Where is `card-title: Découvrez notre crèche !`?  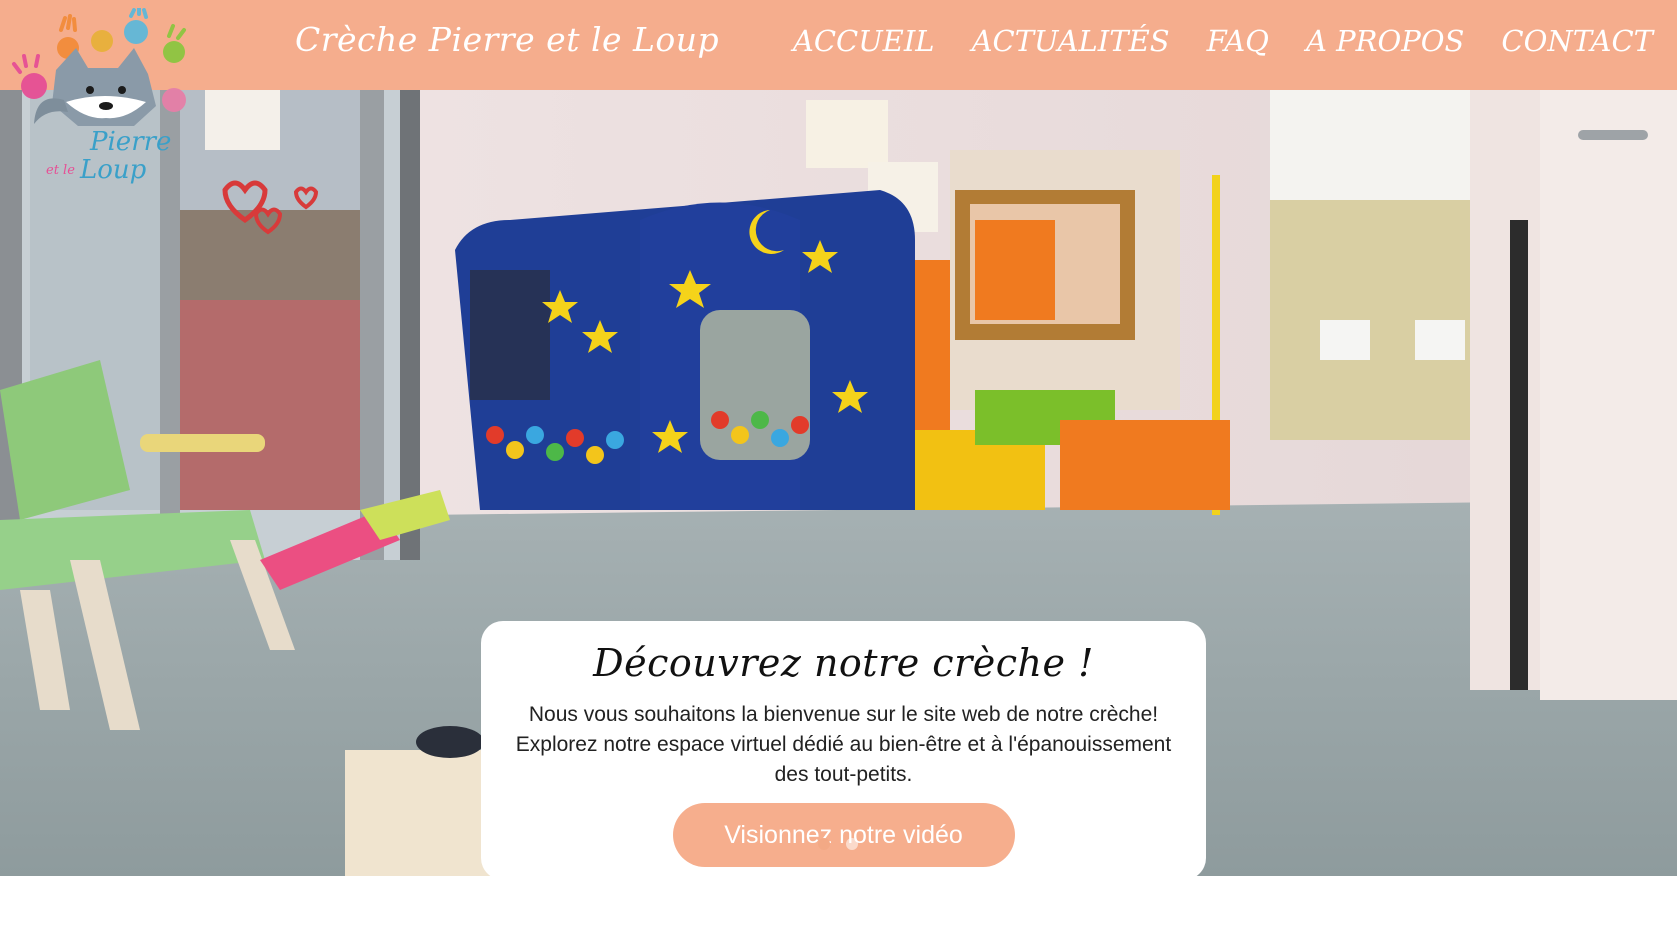 card-title: Découvrez notre crèche ! is located at coordinates (843, 663).